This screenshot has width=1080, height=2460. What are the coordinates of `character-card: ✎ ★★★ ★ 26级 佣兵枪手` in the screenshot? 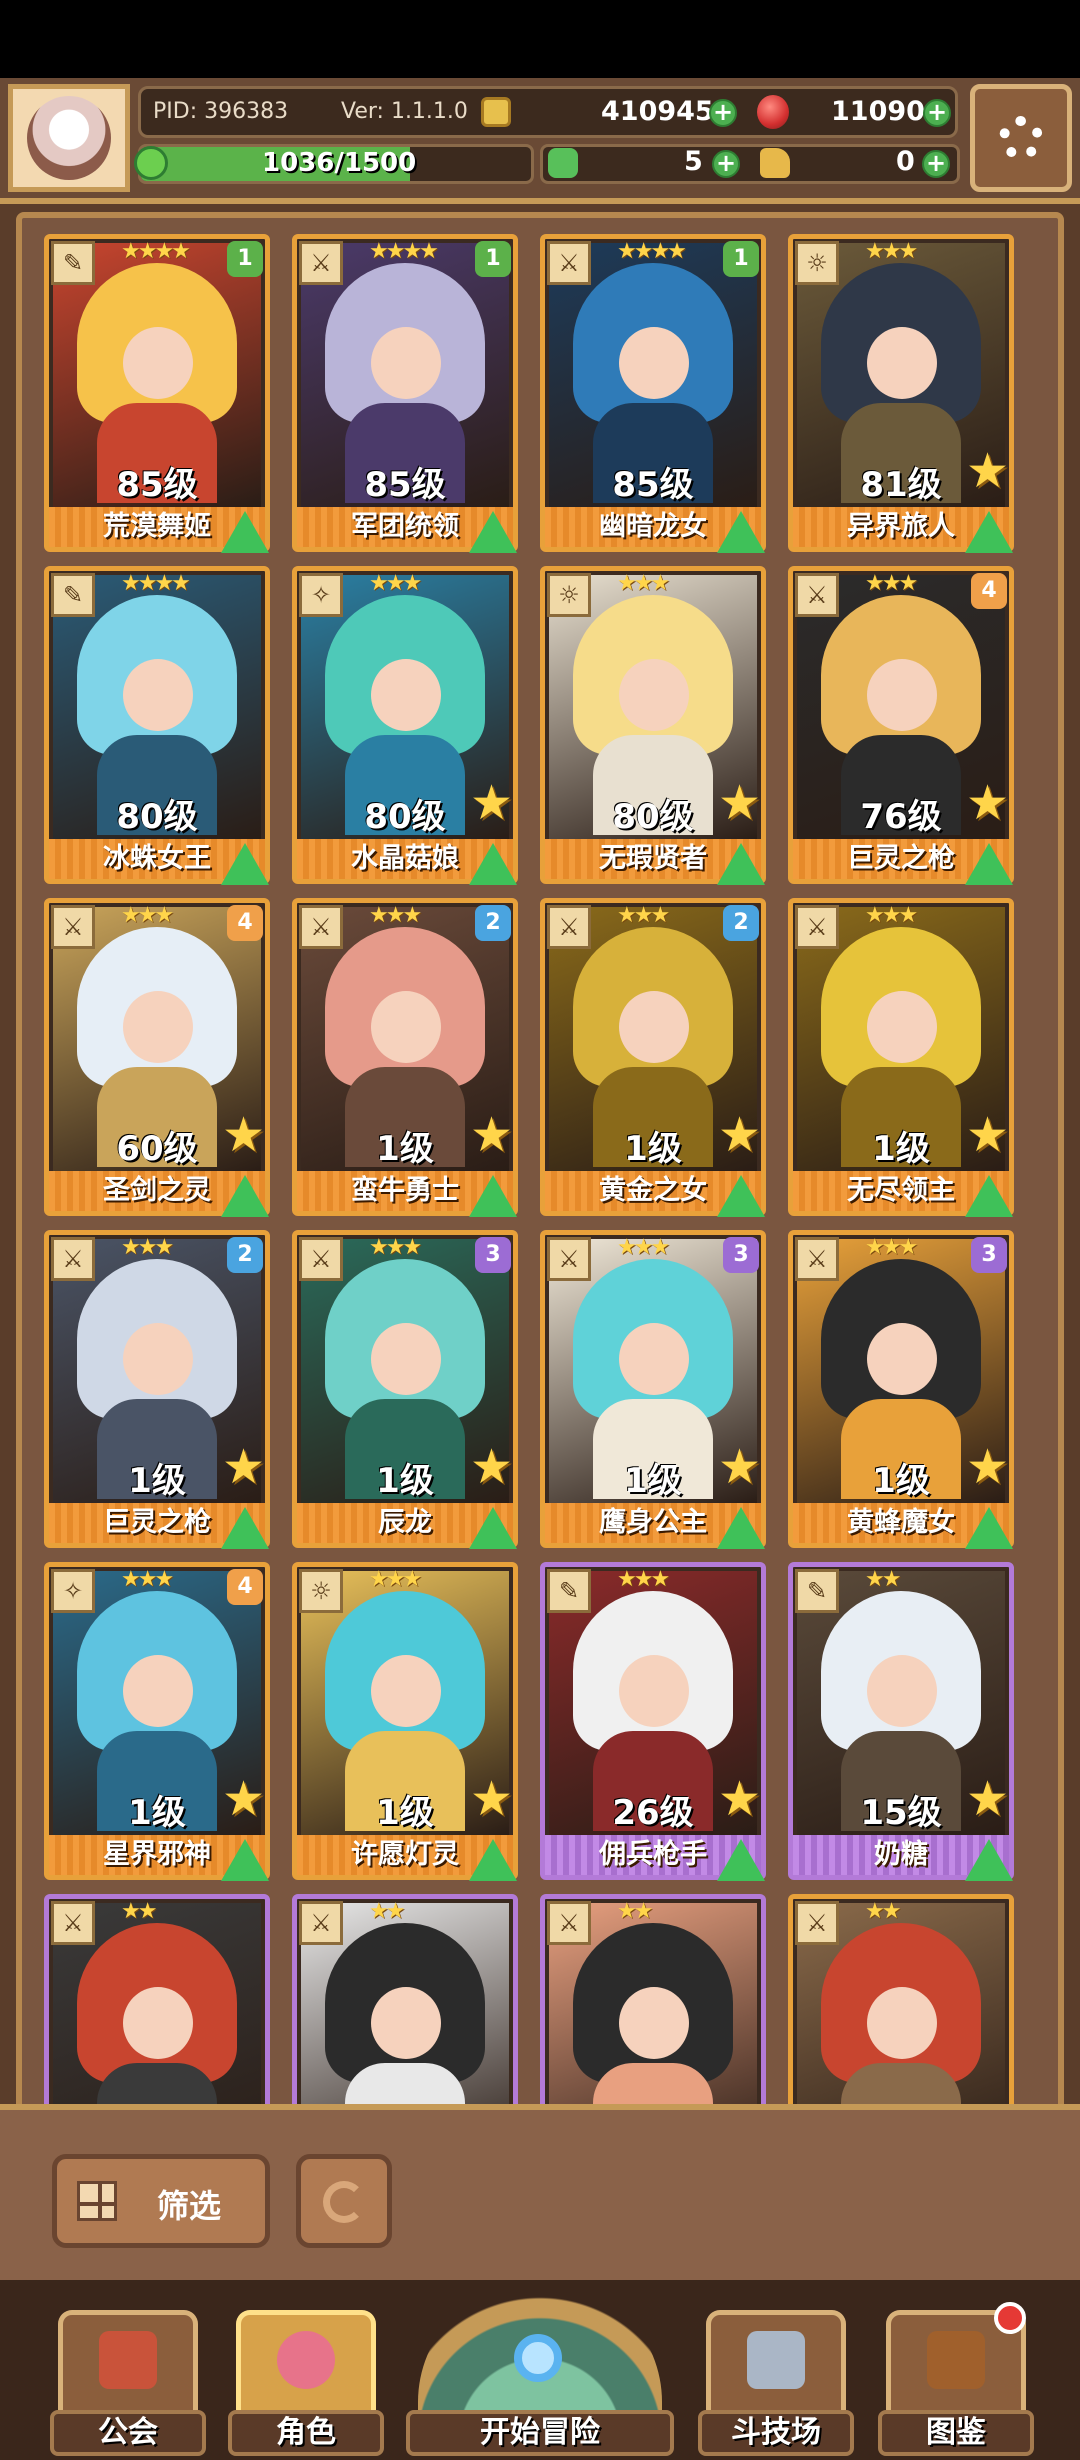 It's located at (653, 1721).